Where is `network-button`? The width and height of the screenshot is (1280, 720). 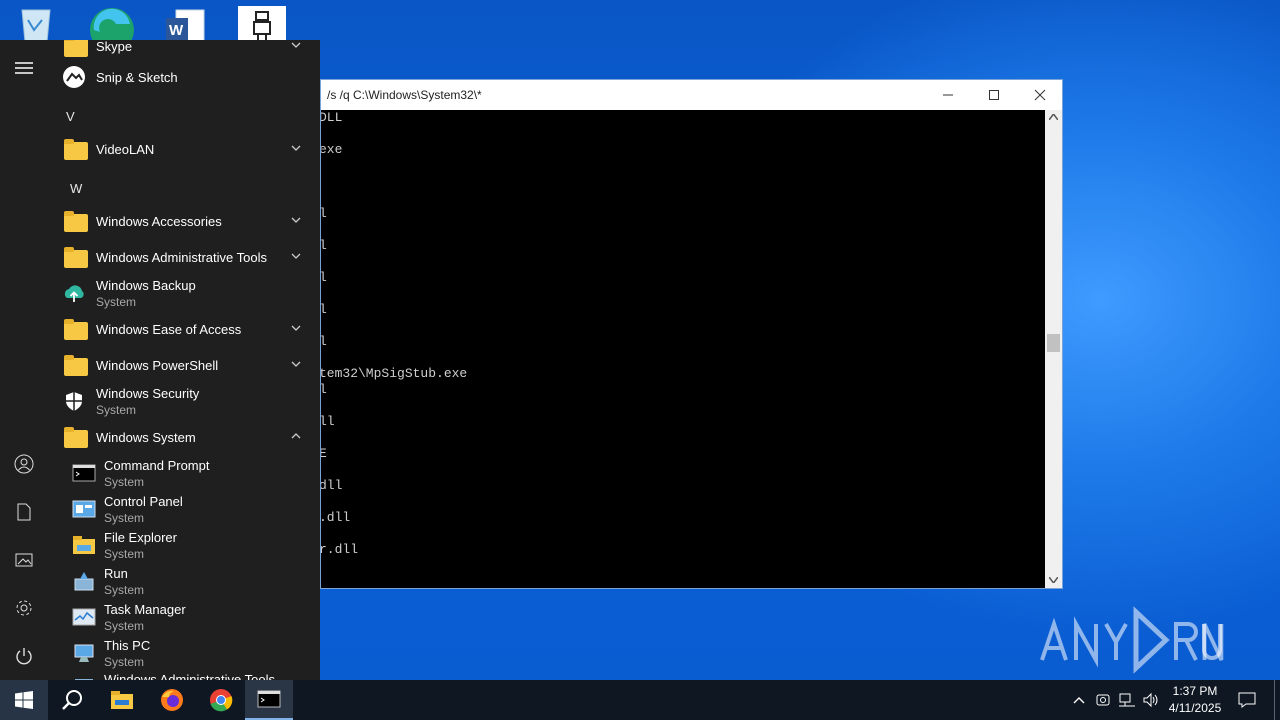 network-button is located at coordinates (1127, 700).